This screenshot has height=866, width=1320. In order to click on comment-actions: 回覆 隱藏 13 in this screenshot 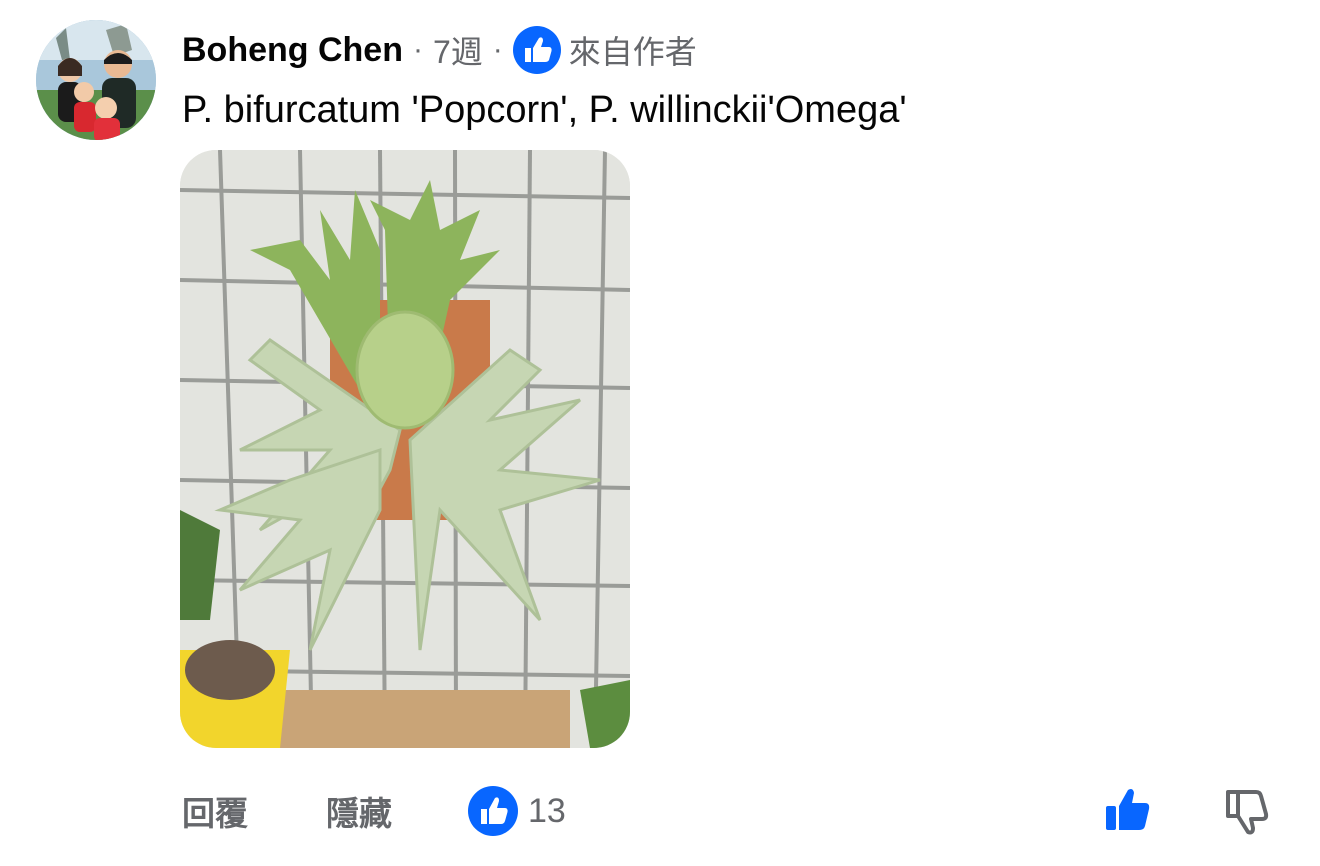, I will do `click(374, 811)`.